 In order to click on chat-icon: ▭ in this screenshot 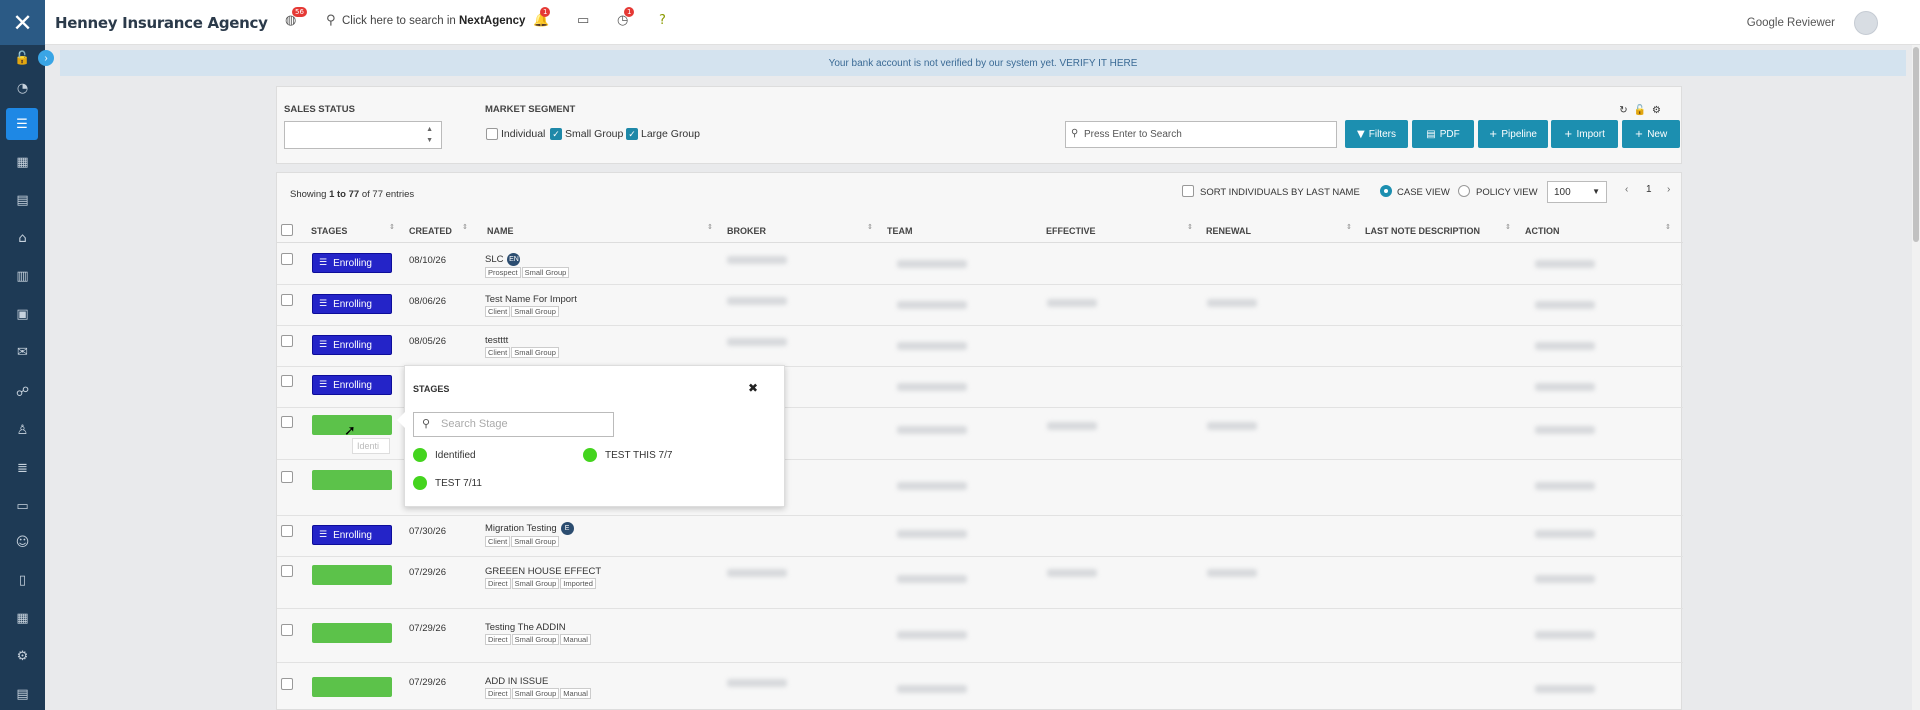, I will do `click(583, 20)`.